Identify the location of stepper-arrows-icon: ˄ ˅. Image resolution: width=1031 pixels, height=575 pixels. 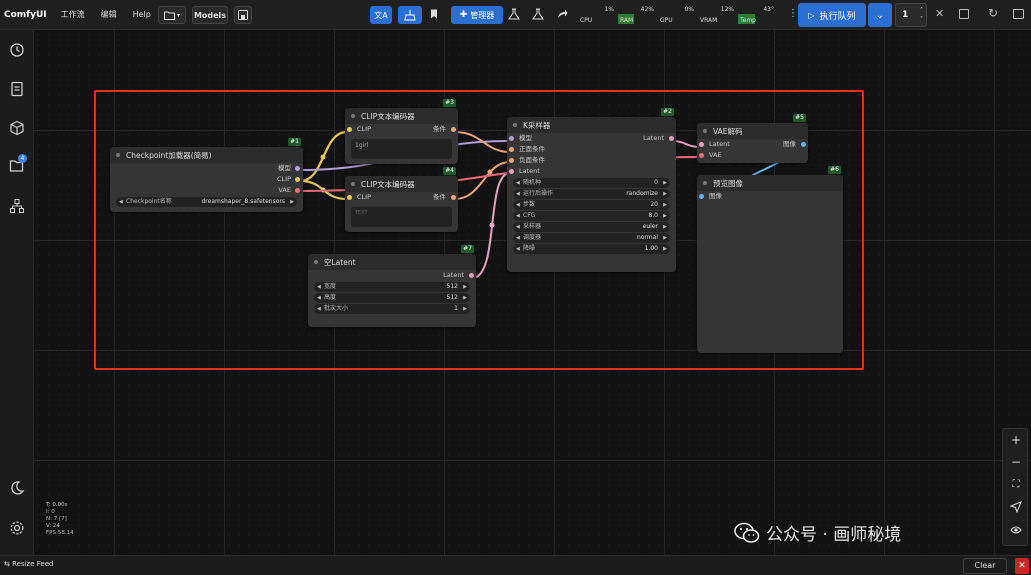
(921, 15).